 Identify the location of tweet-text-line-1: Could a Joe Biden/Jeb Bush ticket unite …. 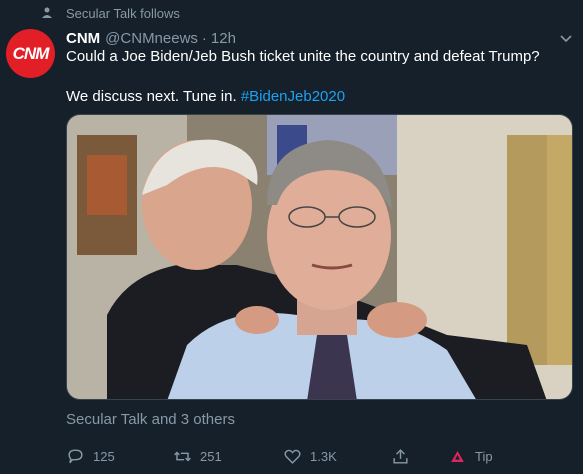
(303, 56).